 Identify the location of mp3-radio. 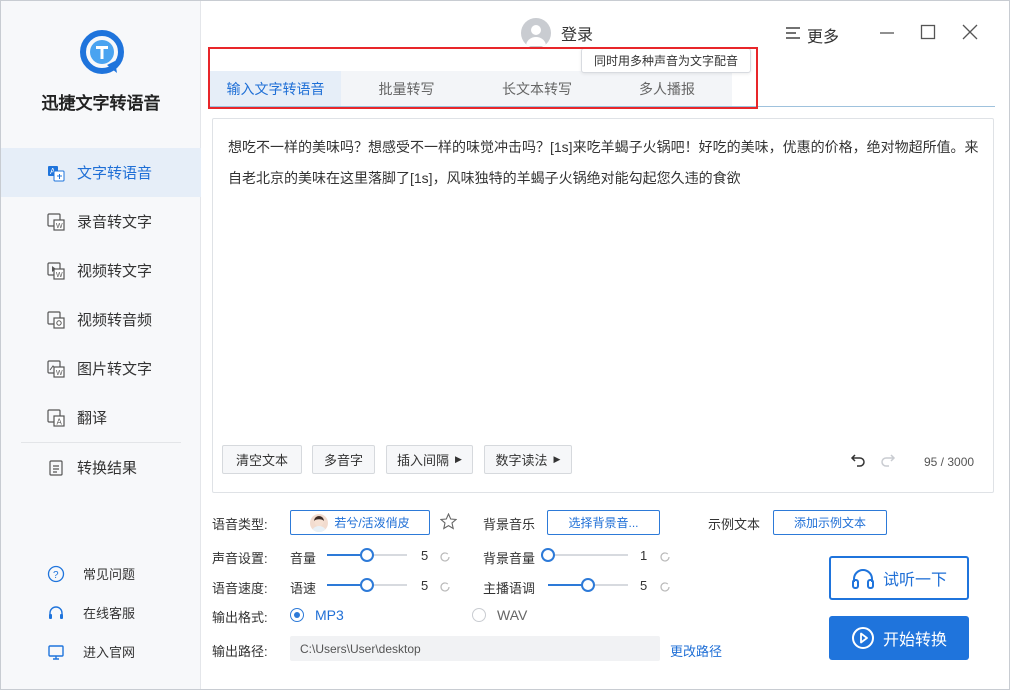
(297, 615).